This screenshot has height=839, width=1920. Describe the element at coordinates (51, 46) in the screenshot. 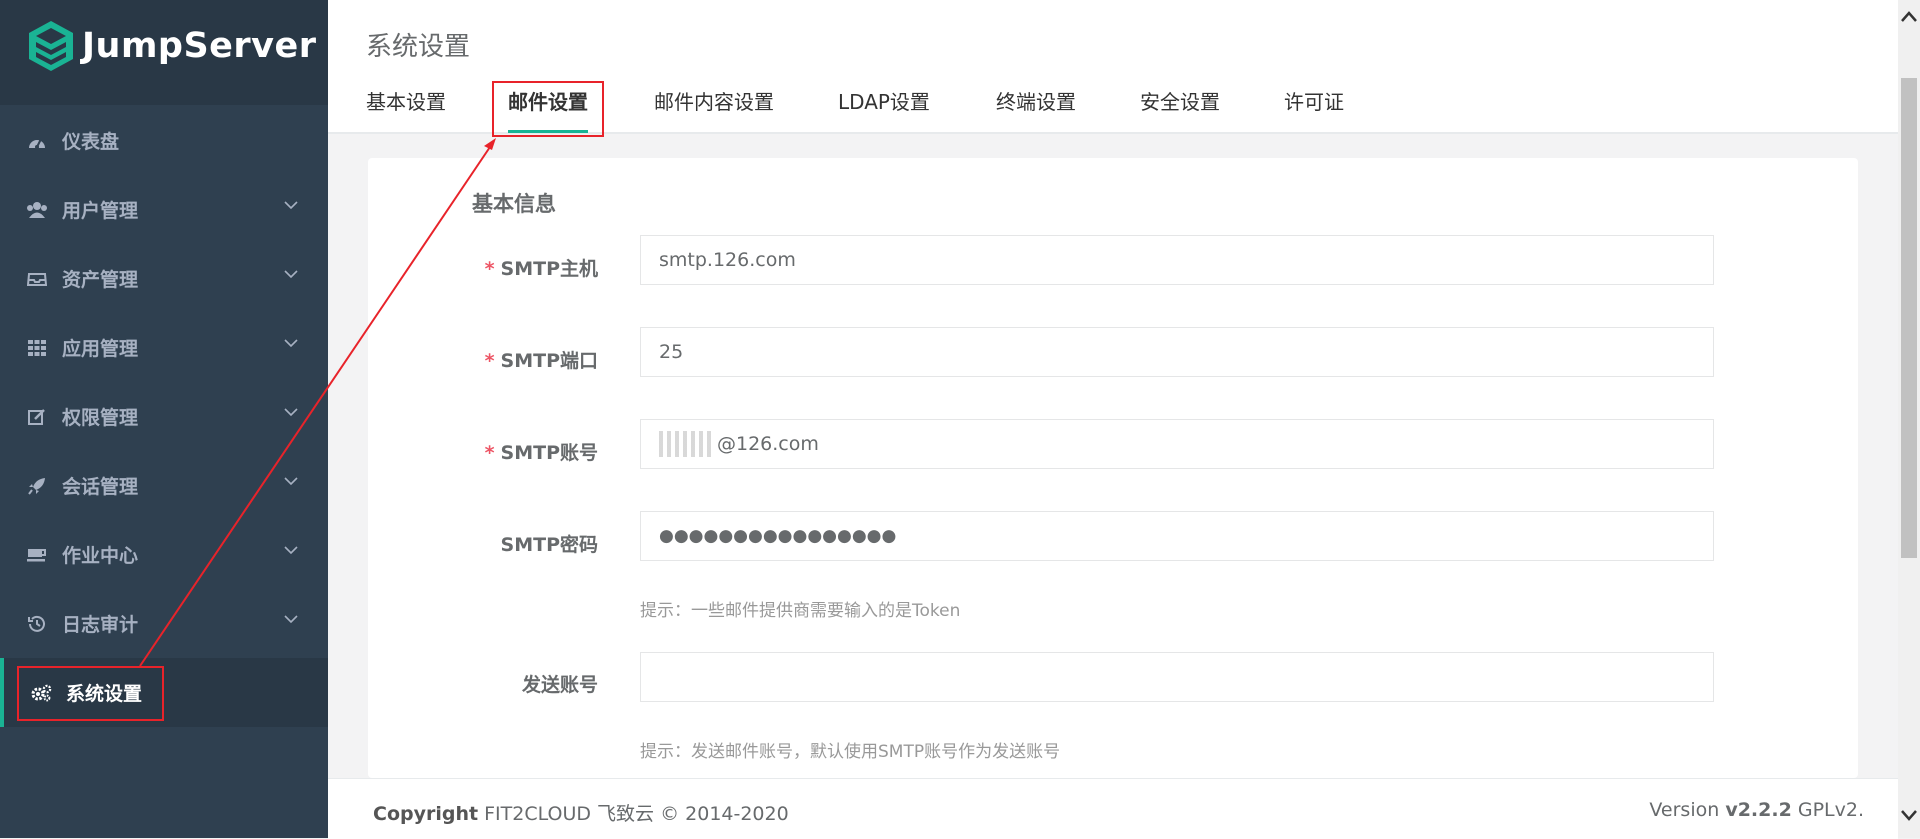

I see `jumpserver-logo-icon` at that location.